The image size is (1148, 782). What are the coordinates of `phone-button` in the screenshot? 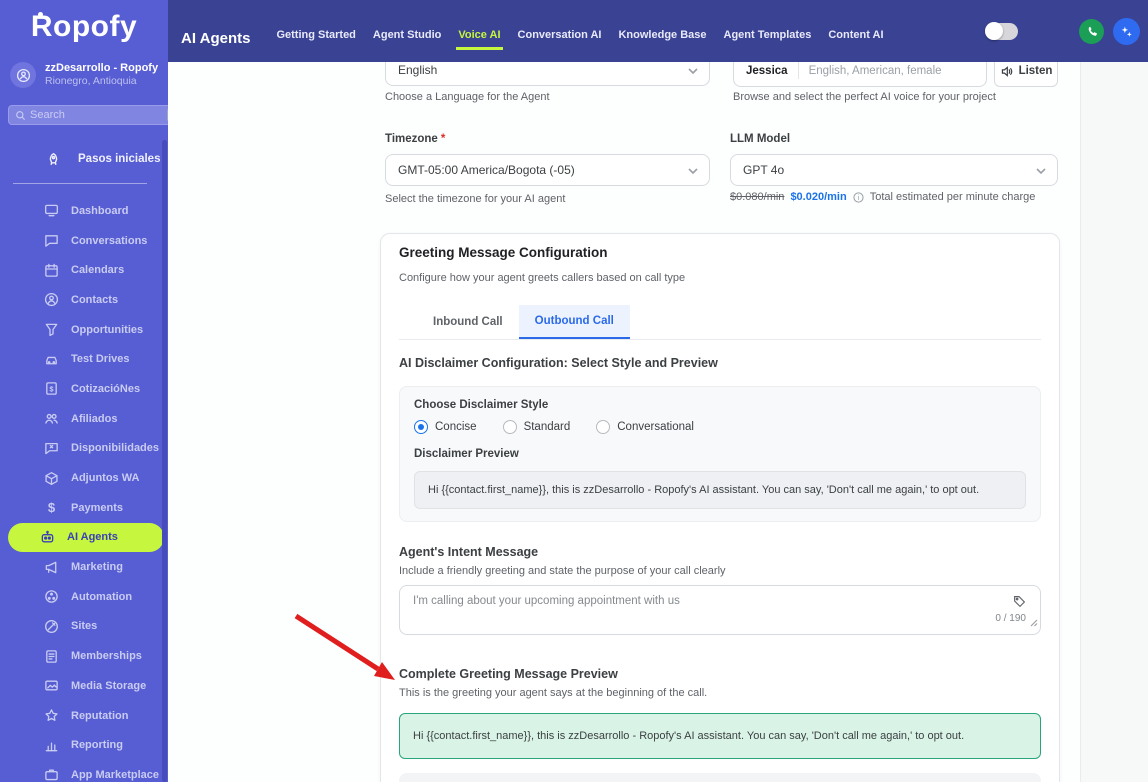 It's located at (1091, 31).